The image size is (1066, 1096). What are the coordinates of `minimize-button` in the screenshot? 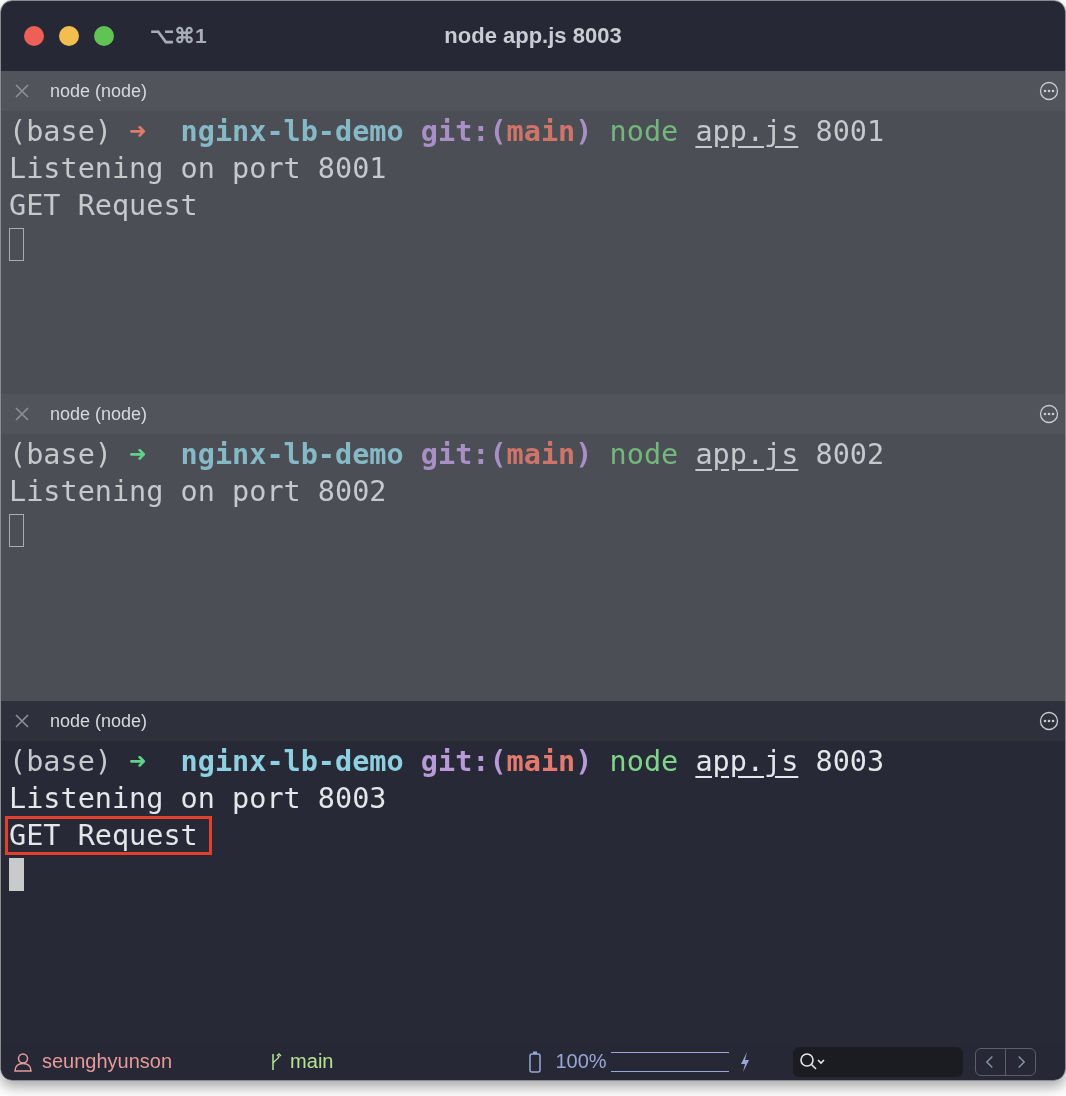 It's located at (69, 36).